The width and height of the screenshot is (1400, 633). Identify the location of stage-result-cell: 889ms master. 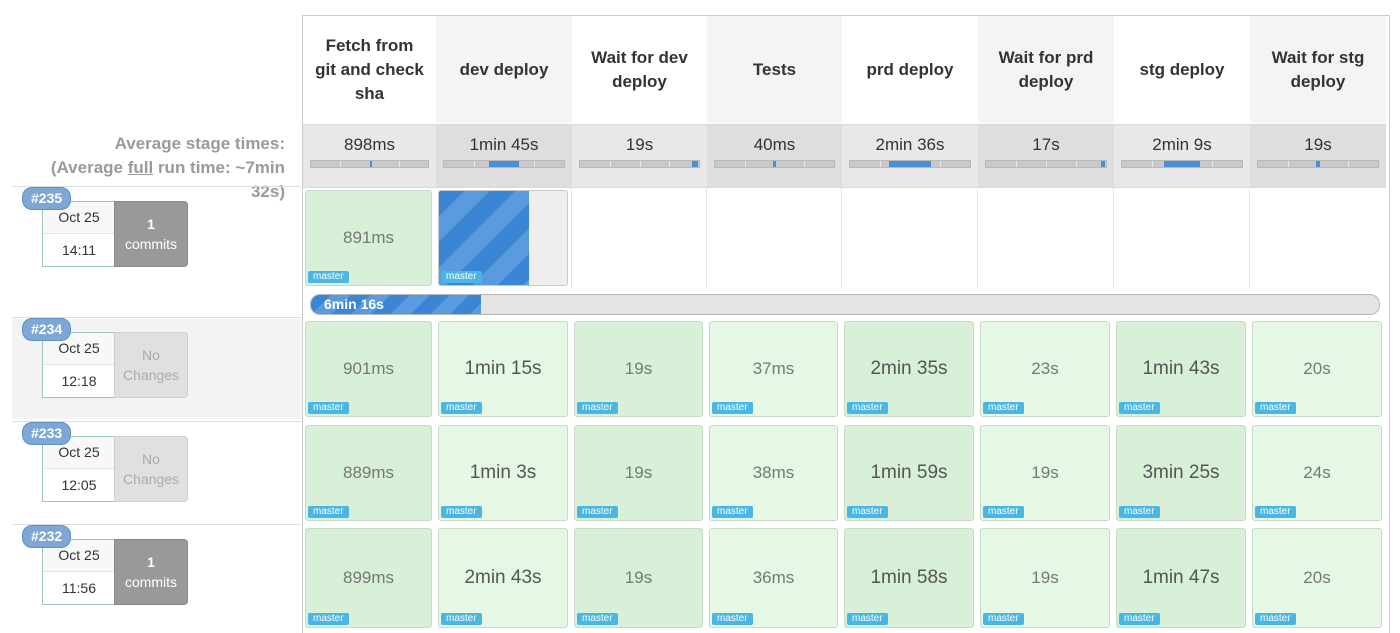
(368, 473).